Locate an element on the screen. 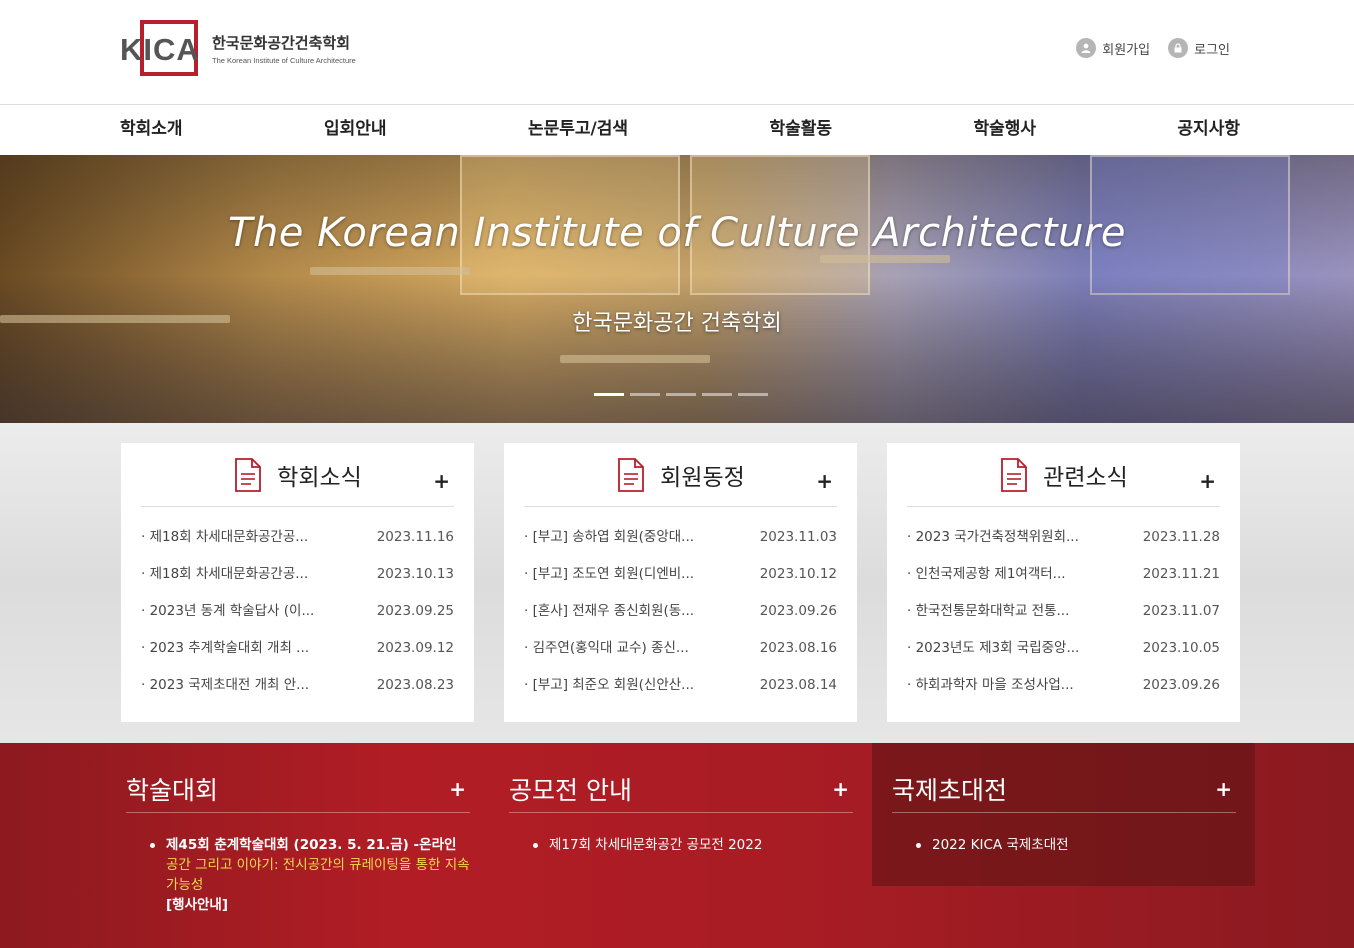 This screenshot has width=1354, height=948. list-item: · 김주연(홍익대 교수) 종신... 2023.08.16 is located at coordinates (680, 648).